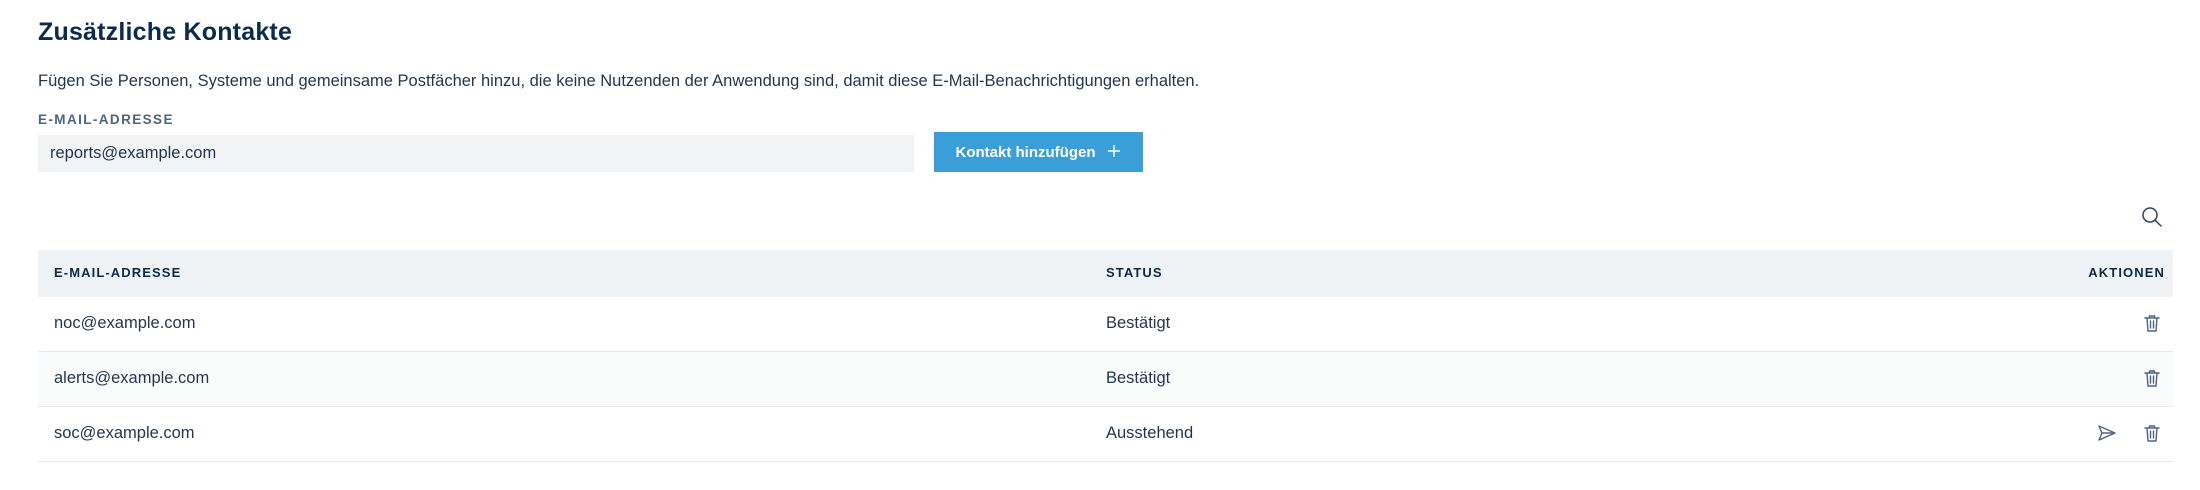  What do you see at coordinates (2107, 433) in the screenshot?
I see `send-icon` at bounding box center [2107, 433].